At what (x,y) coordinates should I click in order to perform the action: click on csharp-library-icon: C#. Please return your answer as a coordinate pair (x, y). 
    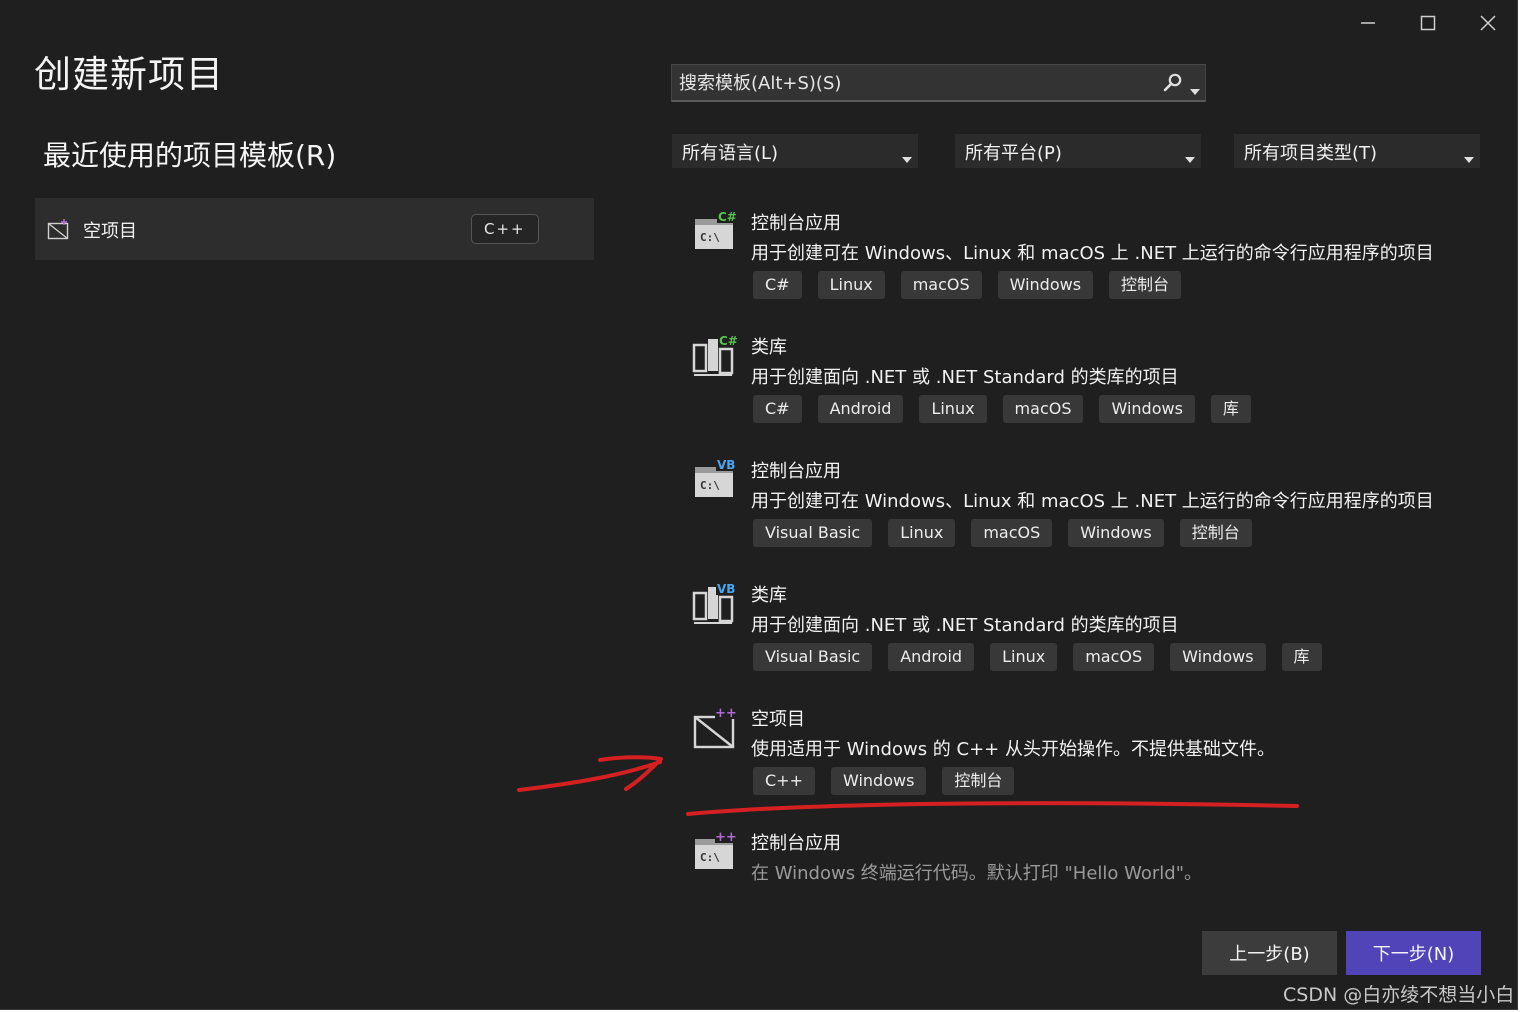
    Looking at the image, I should click on (715, 358).